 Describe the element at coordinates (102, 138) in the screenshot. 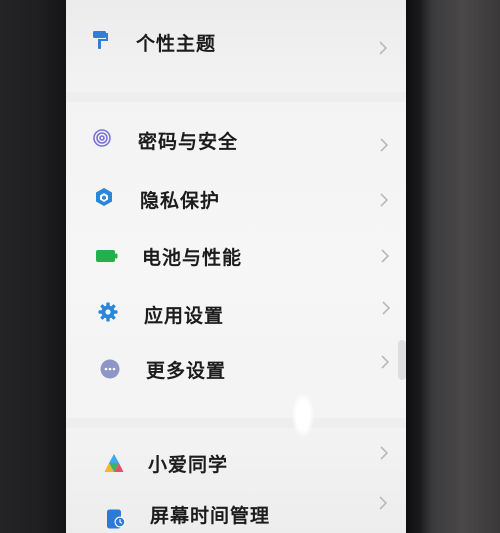

I see `fingerprint-icon` at that location.